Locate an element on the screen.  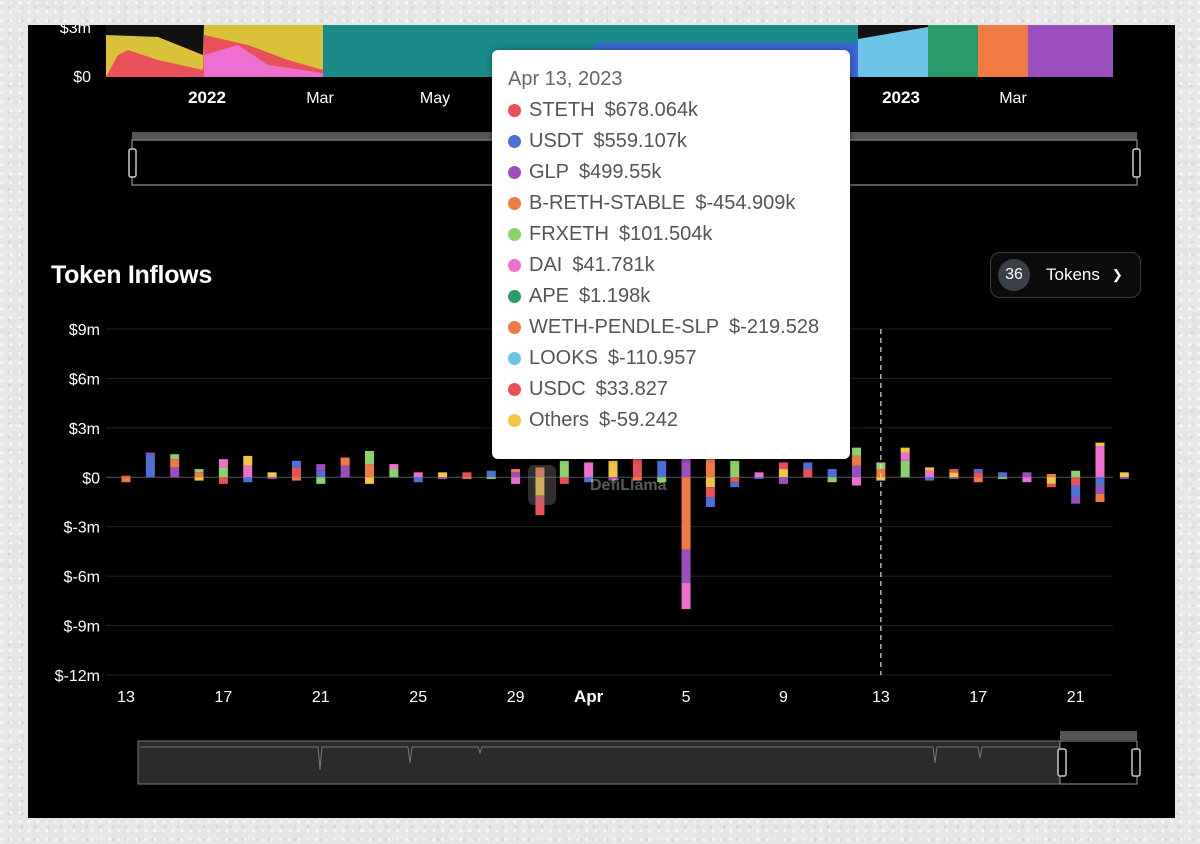
tooltip-row-frxeth: FRXETH $101.504k is located at coordinates (679, 234).